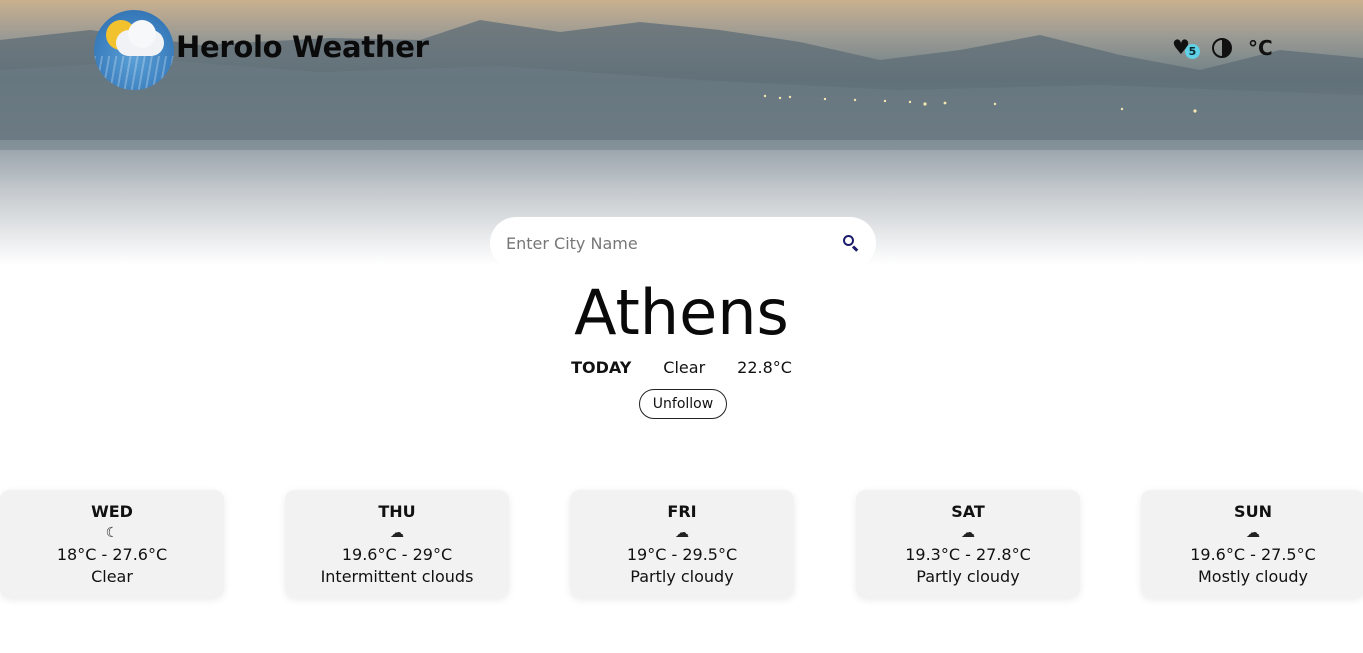 This screenshot has height=653, width=1363. I want to click on forecast-day: SUN, so click(1253, 511).